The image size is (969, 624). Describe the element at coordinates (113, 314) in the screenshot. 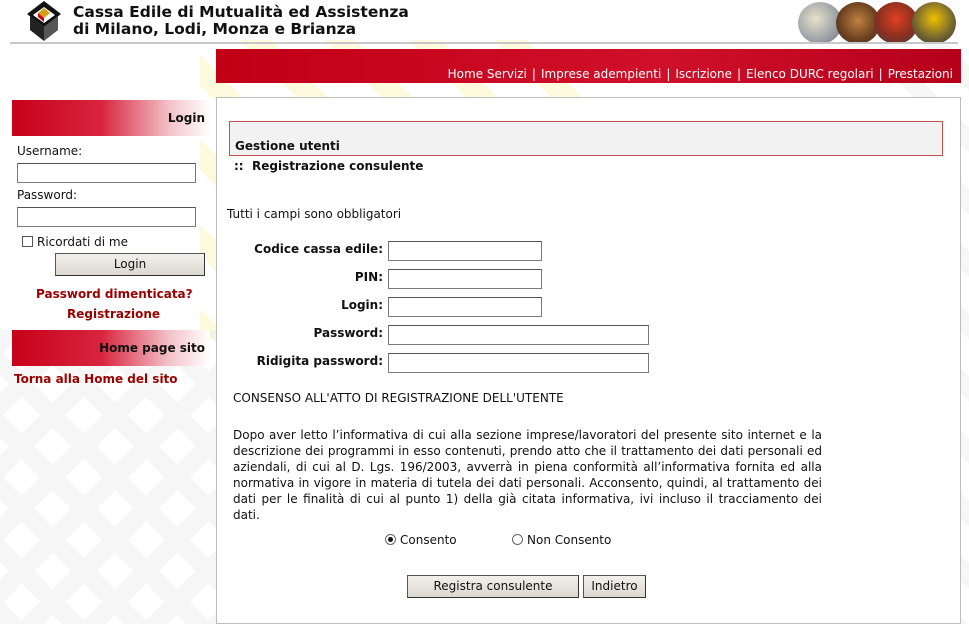

I see `register-link: Registrazione` at that location.